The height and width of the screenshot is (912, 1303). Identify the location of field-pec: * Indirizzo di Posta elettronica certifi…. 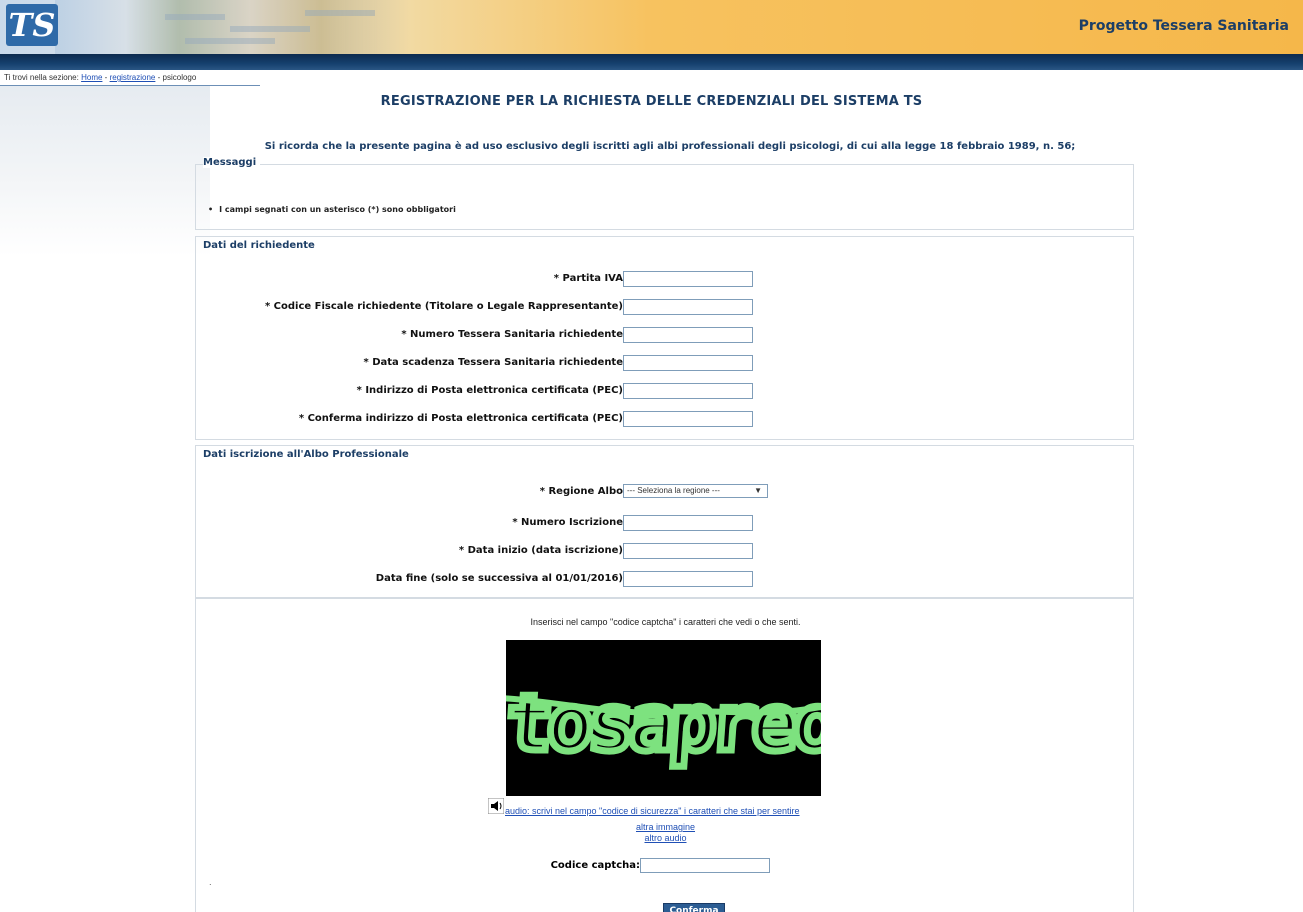
(665, 392).